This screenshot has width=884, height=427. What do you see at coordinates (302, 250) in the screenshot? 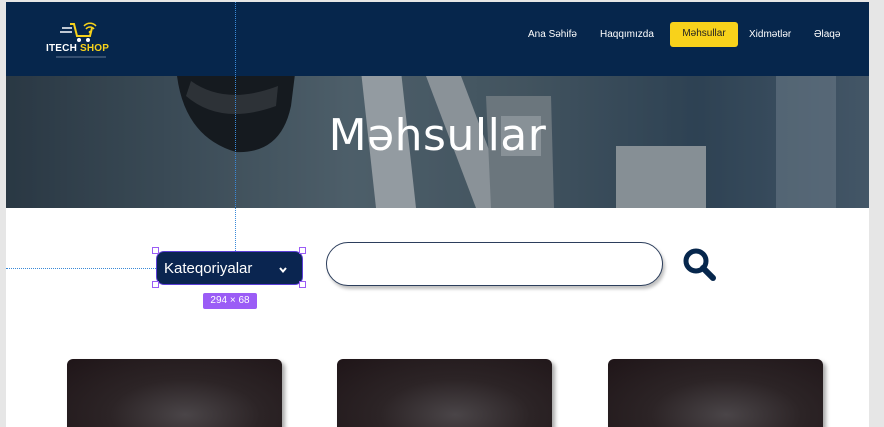
I see `resize-handle-top-right` at bounding box center [302, 250].